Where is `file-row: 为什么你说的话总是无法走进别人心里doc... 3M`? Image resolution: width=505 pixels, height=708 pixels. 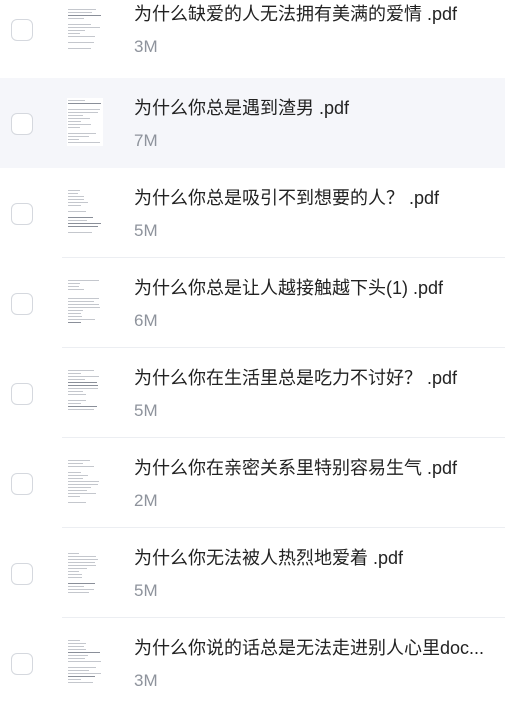
file-row: 为什么你说的话总是无法走进别人心里doc... 3M is located at coordinates (252, 663).